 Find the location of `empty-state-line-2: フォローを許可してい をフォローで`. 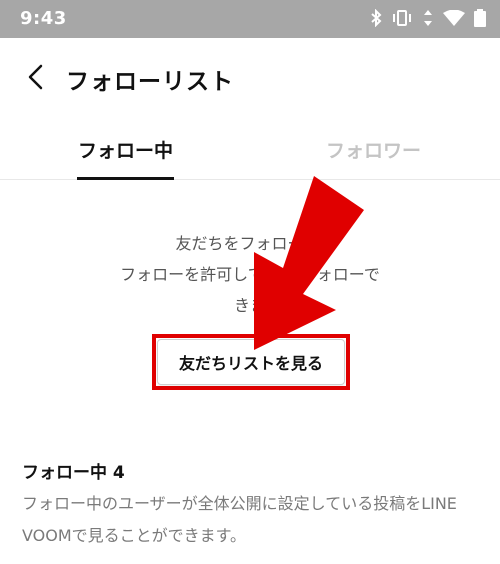

empty-state-line-2: フォローを許可してい をフォローで is located at coordinates (250, 274).